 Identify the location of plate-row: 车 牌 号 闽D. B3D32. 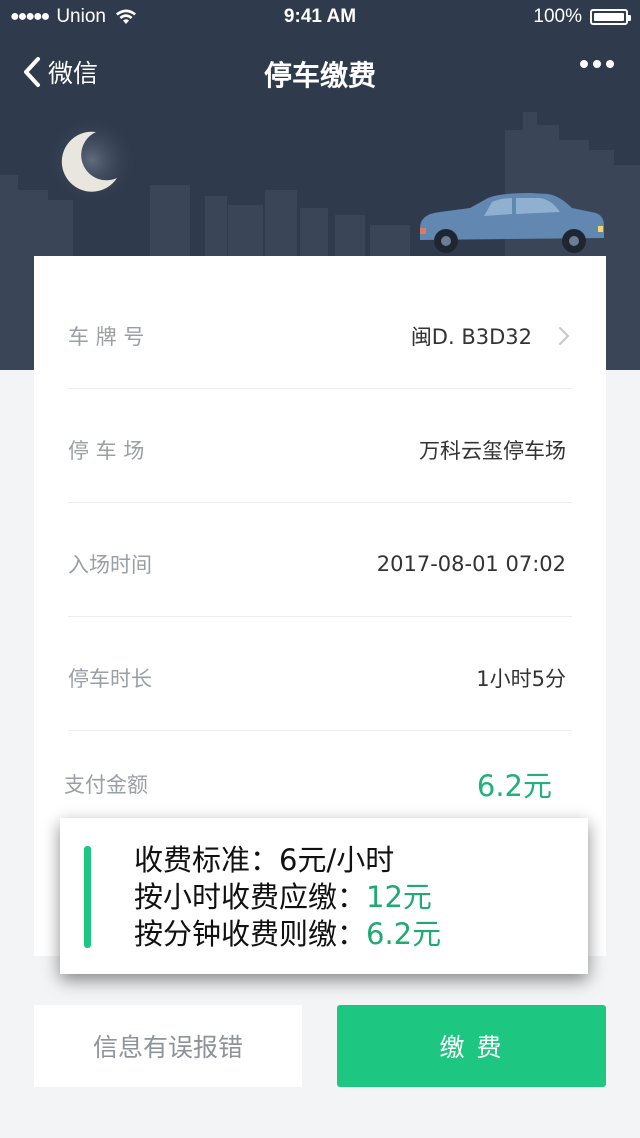
(320, 331).